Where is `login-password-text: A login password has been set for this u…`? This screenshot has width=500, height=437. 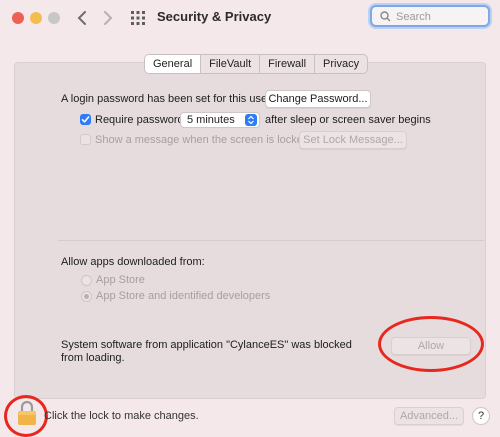
login-password-text: A login password has been set for this u… is located at coordinates (166, 99).